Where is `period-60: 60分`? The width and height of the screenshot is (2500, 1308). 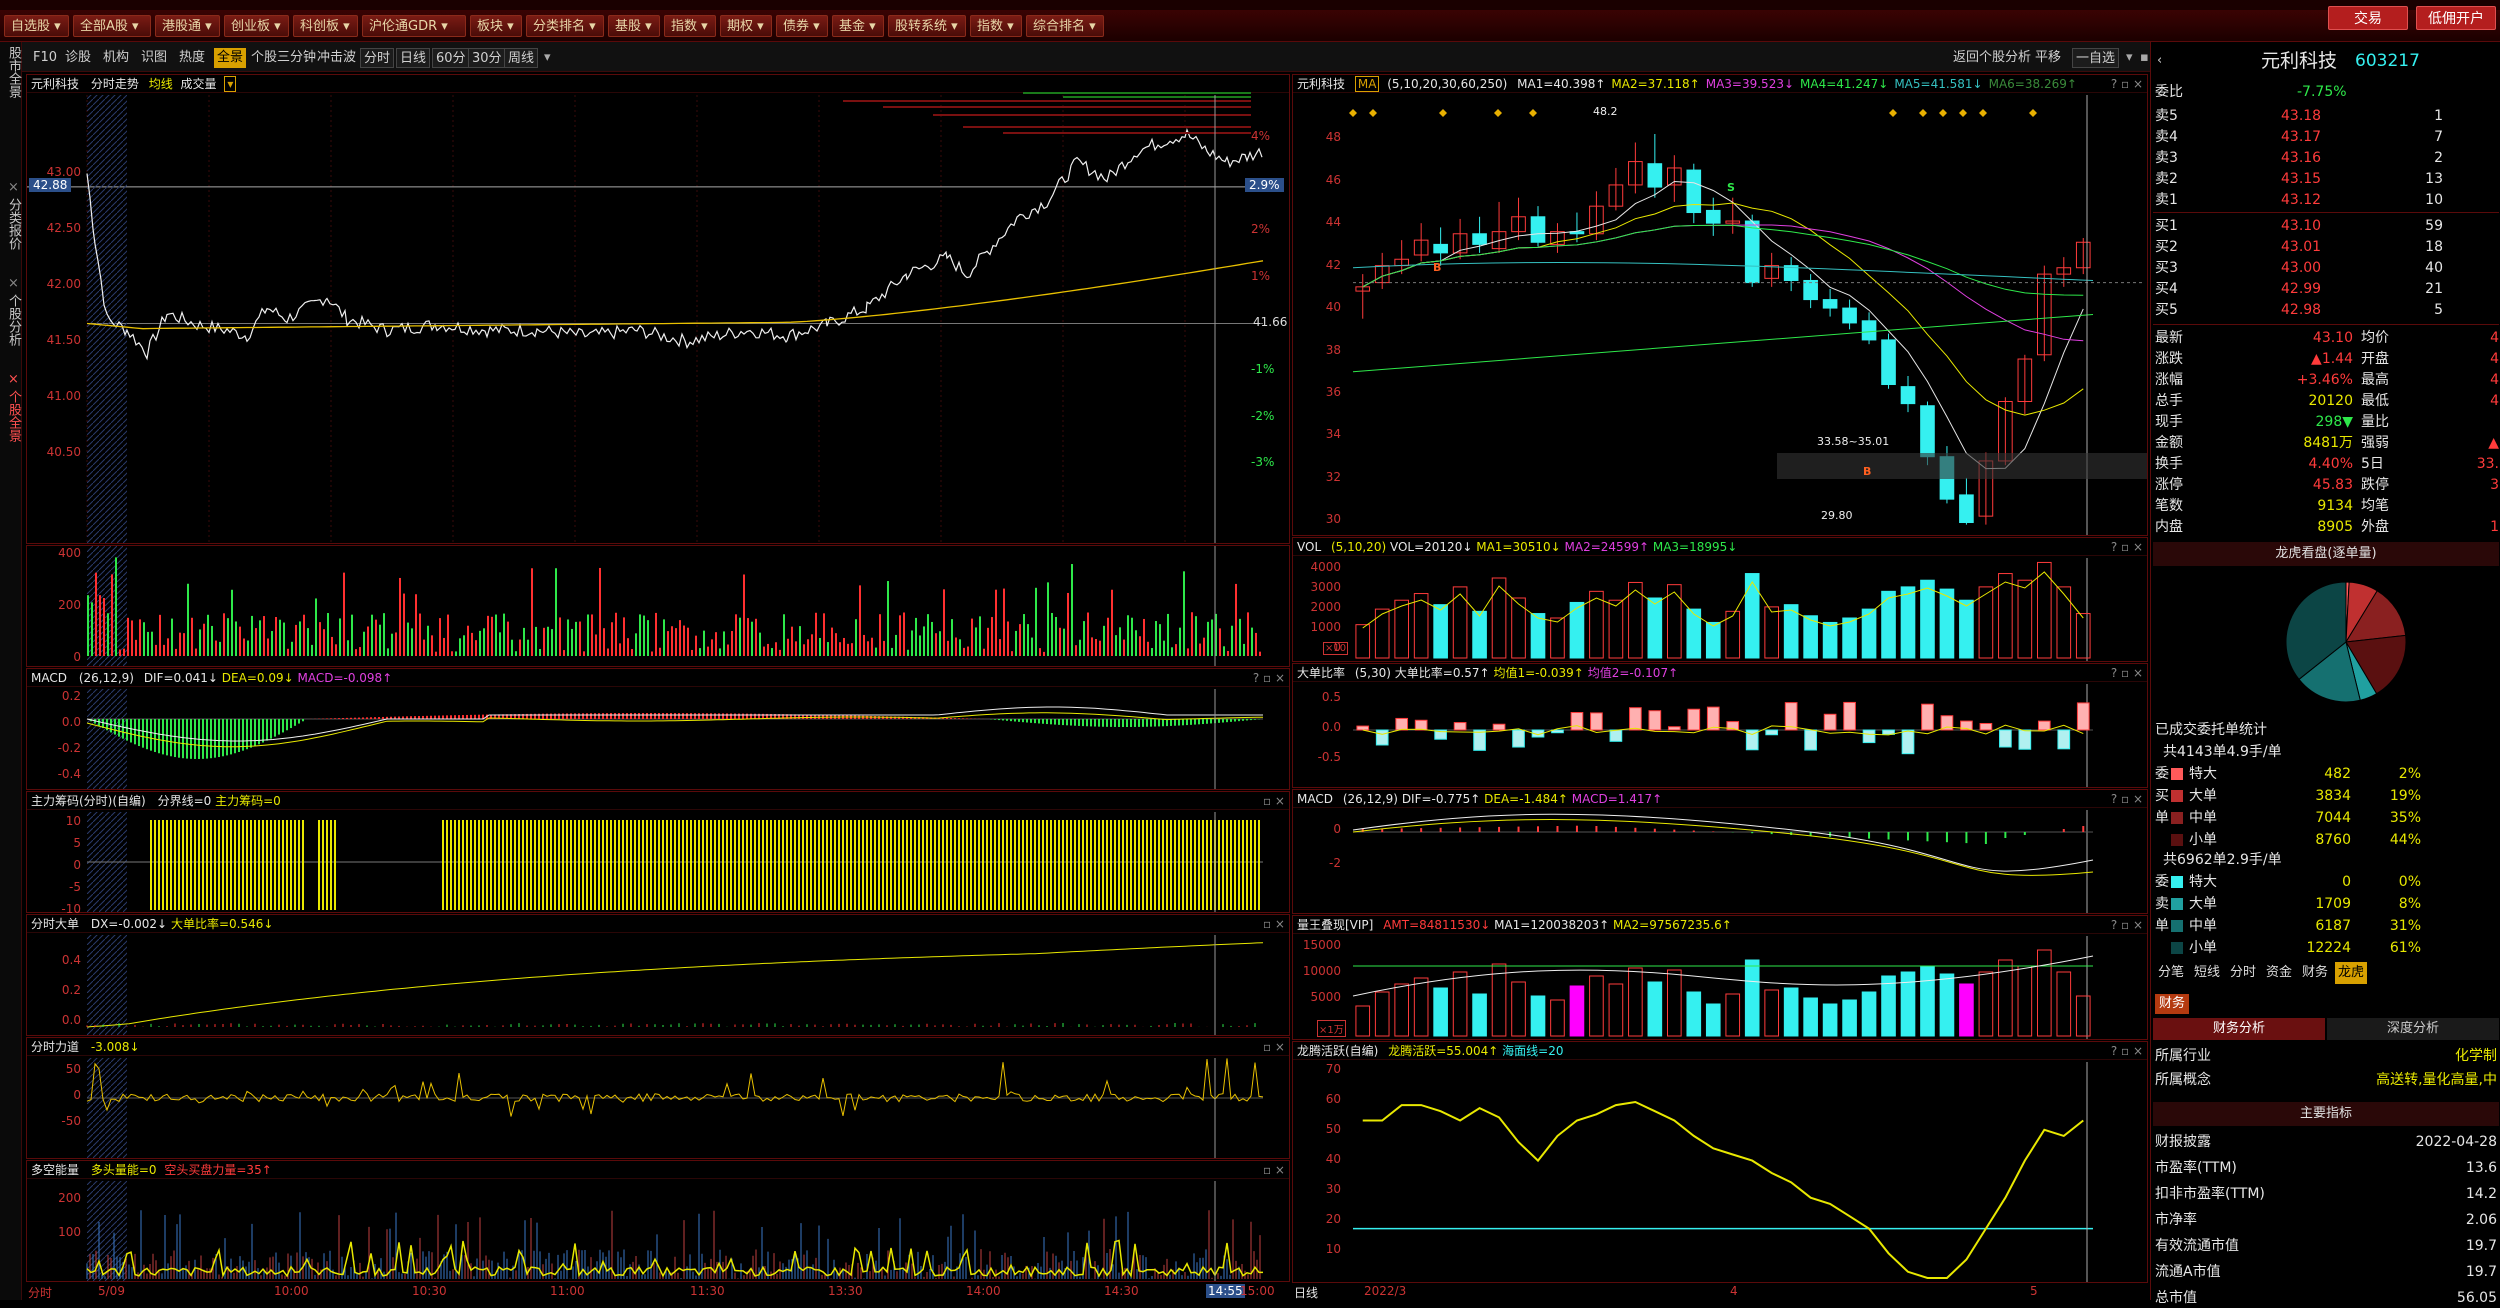
period-60: 60分 is located at coordinates (451, 58).